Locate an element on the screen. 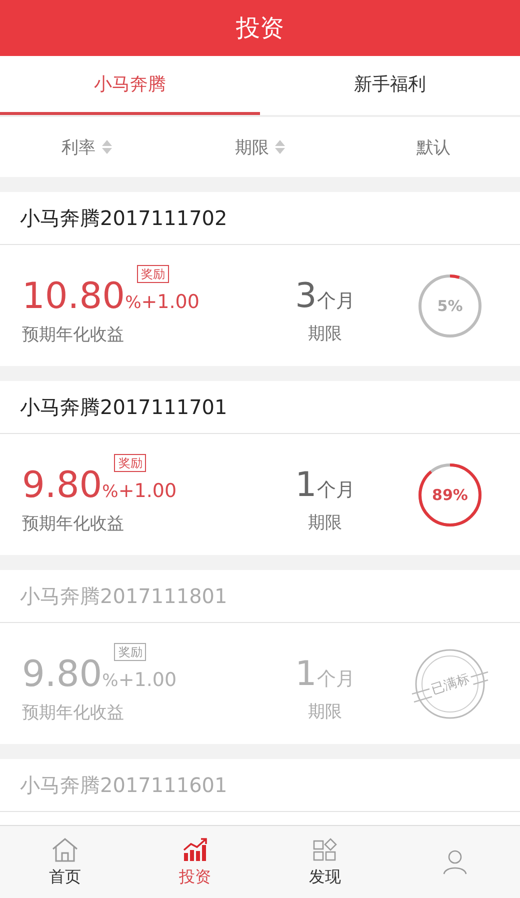 This screenshot has height=898, width=520. sort-option: 默认 is located at coordinates (433, 147).